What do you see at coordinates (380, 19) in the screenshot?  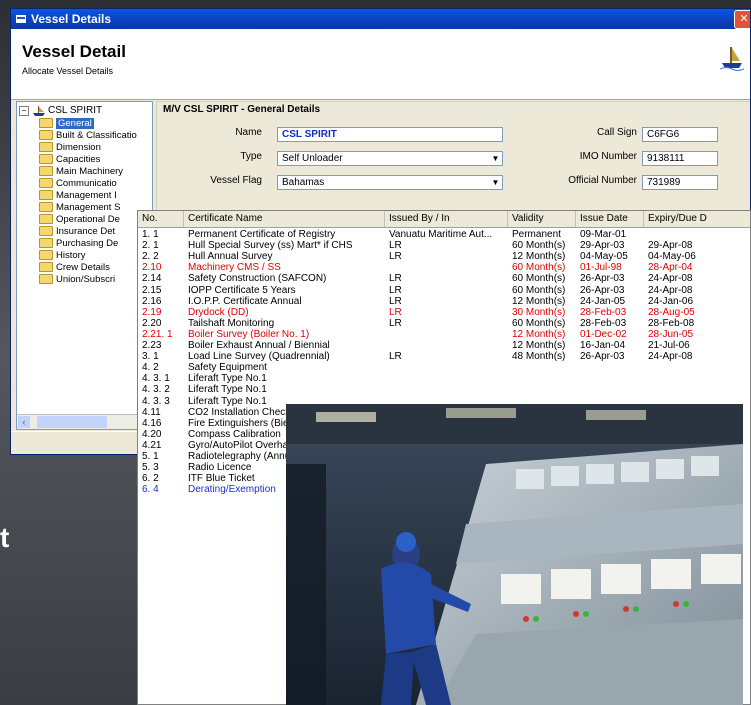 I see `window-titlebar: Vessel Details` at bounding box center [380, 19].